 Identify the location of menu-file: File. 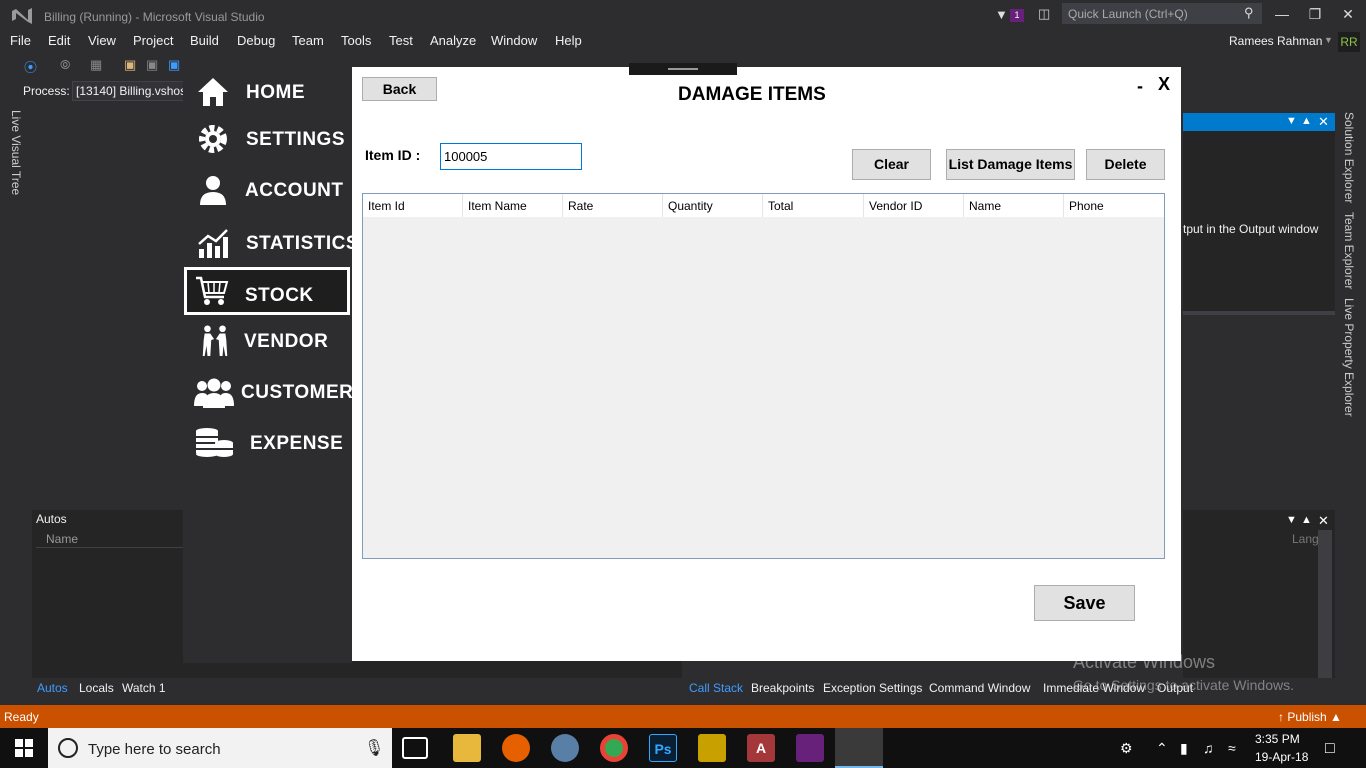
(20, 40).